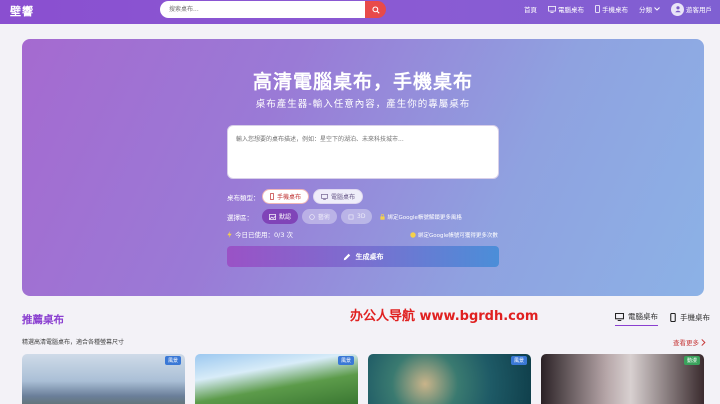 The image size is (720, 404). Describe the element at coordinates (699, 10) in the screenshot. I see `nav-user-label: 遊客用戶` at that location.